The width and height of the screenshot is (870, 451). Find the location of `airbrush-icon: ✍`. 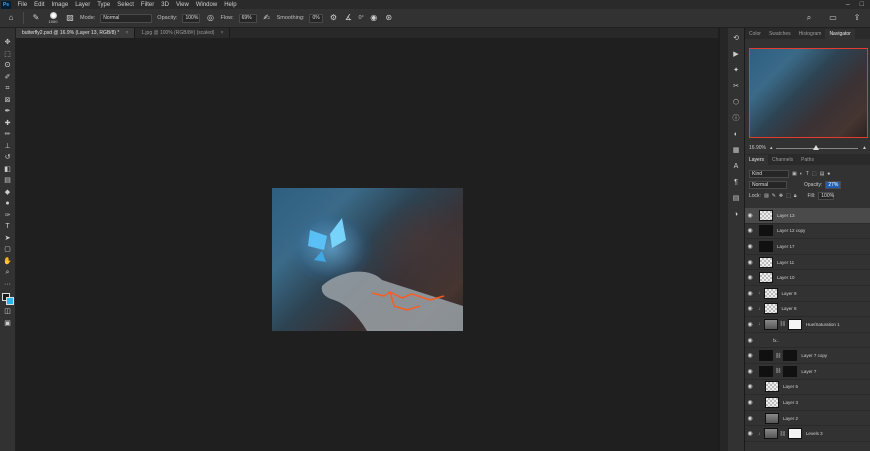

airbrush-icon: ✍ is located at coordinates (267, 18).